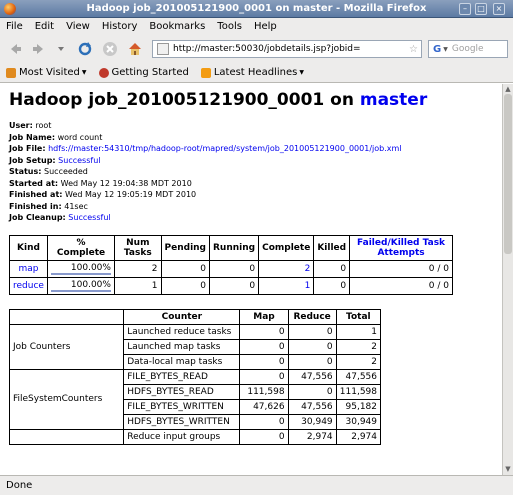  What do you see at coordinates (358, 406) in the screenshot?
I see `total-value-cell: 95,182` at bounding box center [358, 406].